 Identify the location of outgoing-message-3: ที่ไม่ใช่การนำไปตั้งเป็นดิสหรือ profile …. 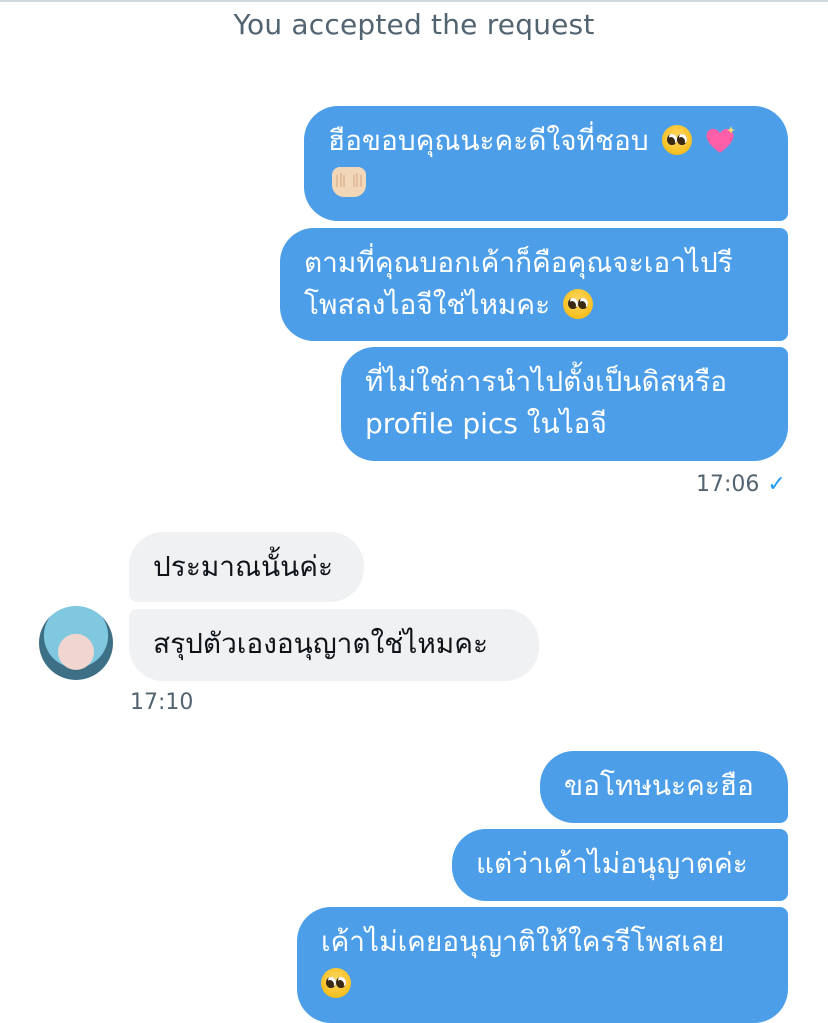
(564, 404).